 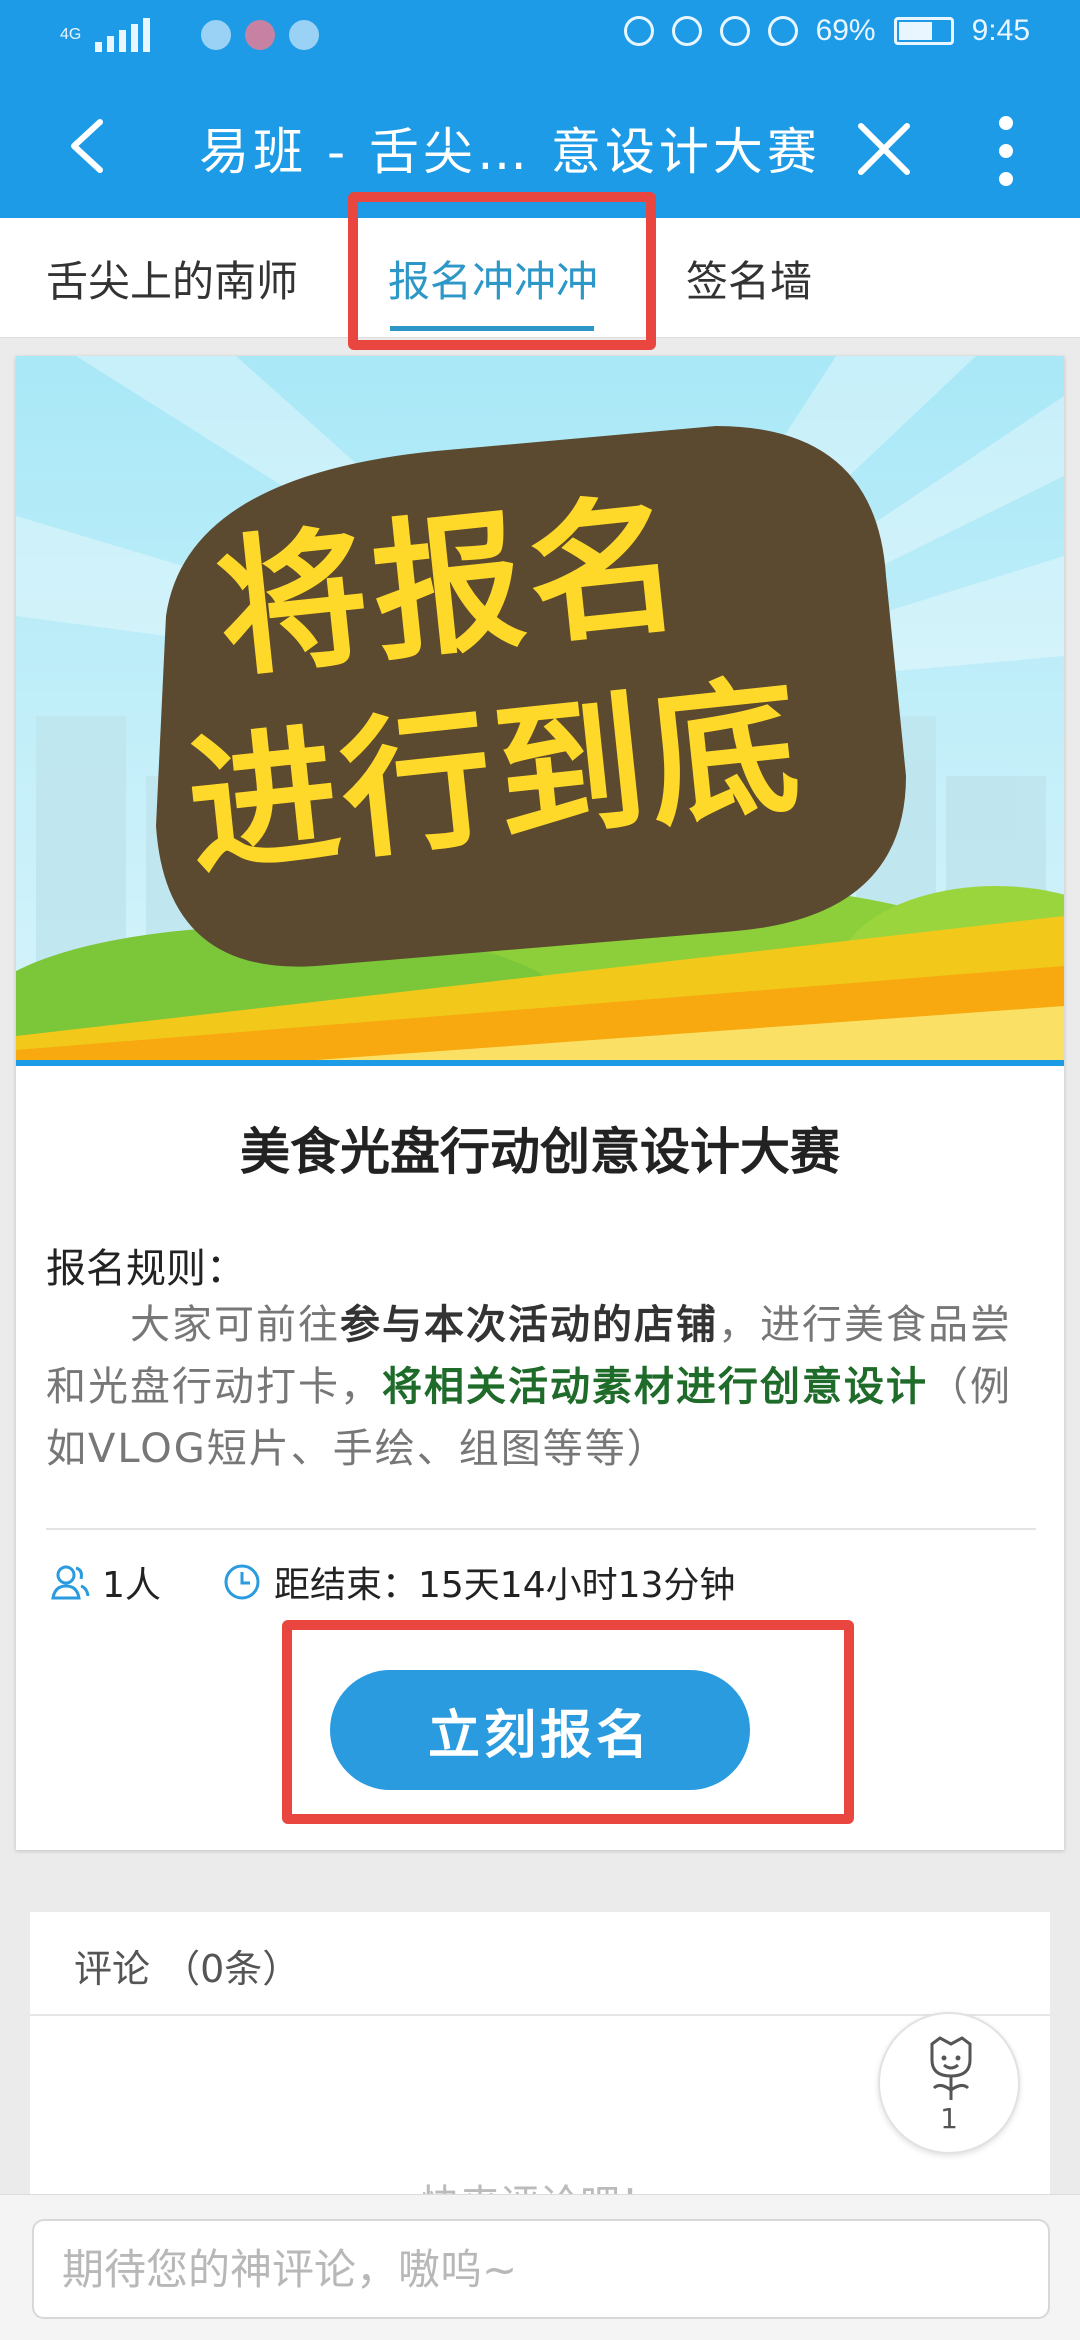 I want to click on contest-title: 美食光盘行动创意设计大赛, so click(x=540, y=1152).